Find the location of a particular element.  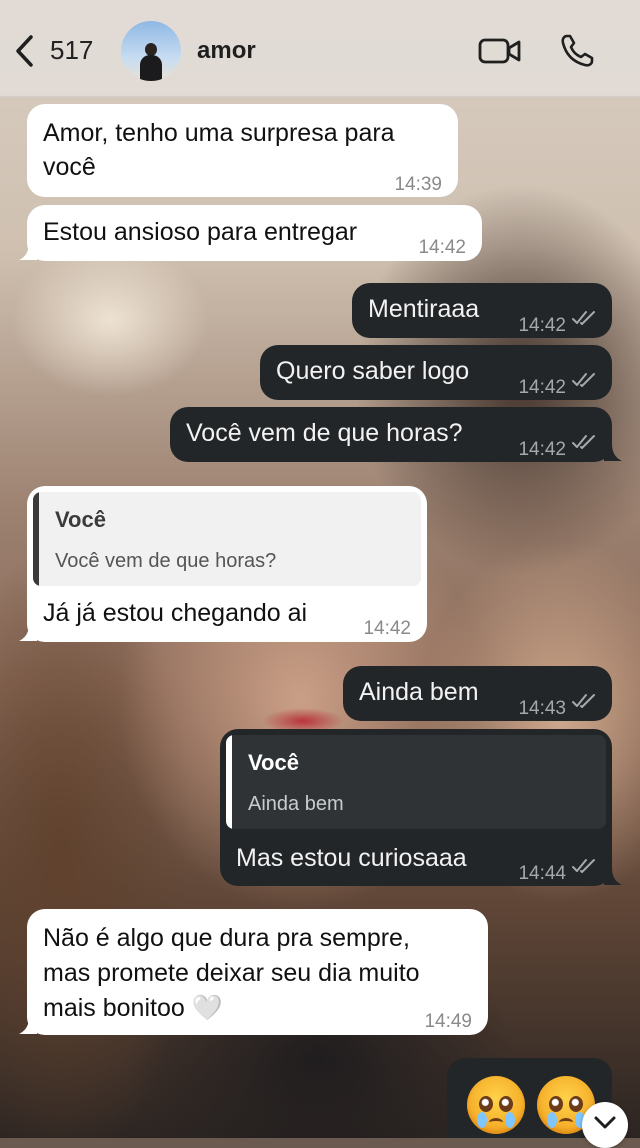

video-call-icon is located at coordinates (500, 51).